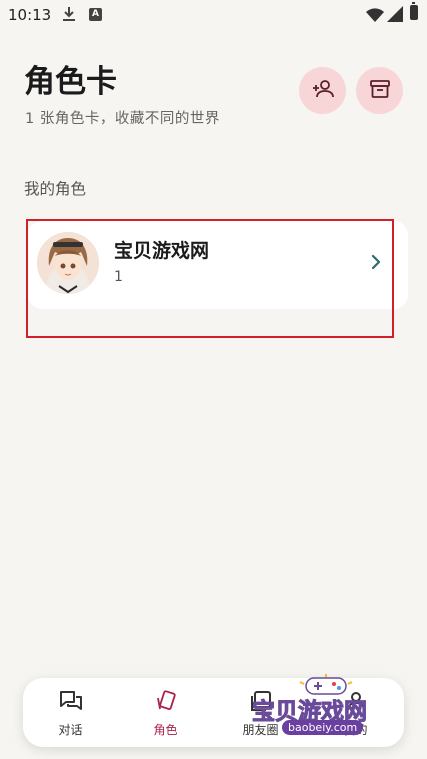  I want to click on status-bar: 10:13 A, so click(213, 15).